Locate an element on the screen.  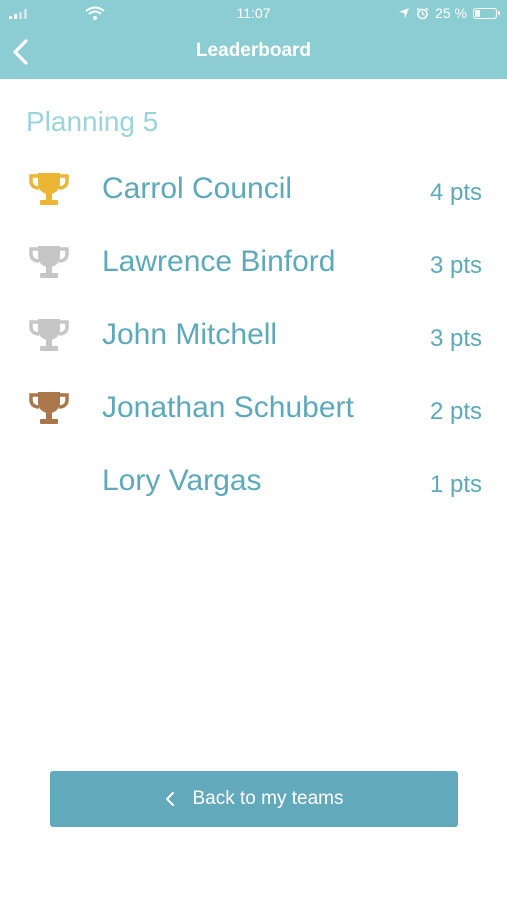
player-name: Carrol Council is located at coordinates (197, 188).